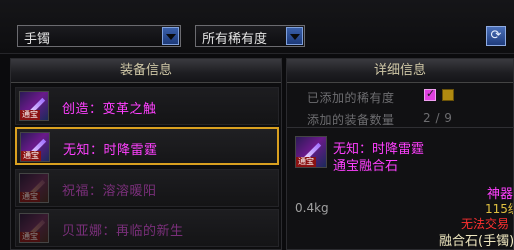 Image resolution: width=514 pixels, height=250 pixels. What do you see at coordinates (110, 150) in the screenshot?
I see `equipment-name: 无知：时降雷霆` at bounding box center [110, 150].